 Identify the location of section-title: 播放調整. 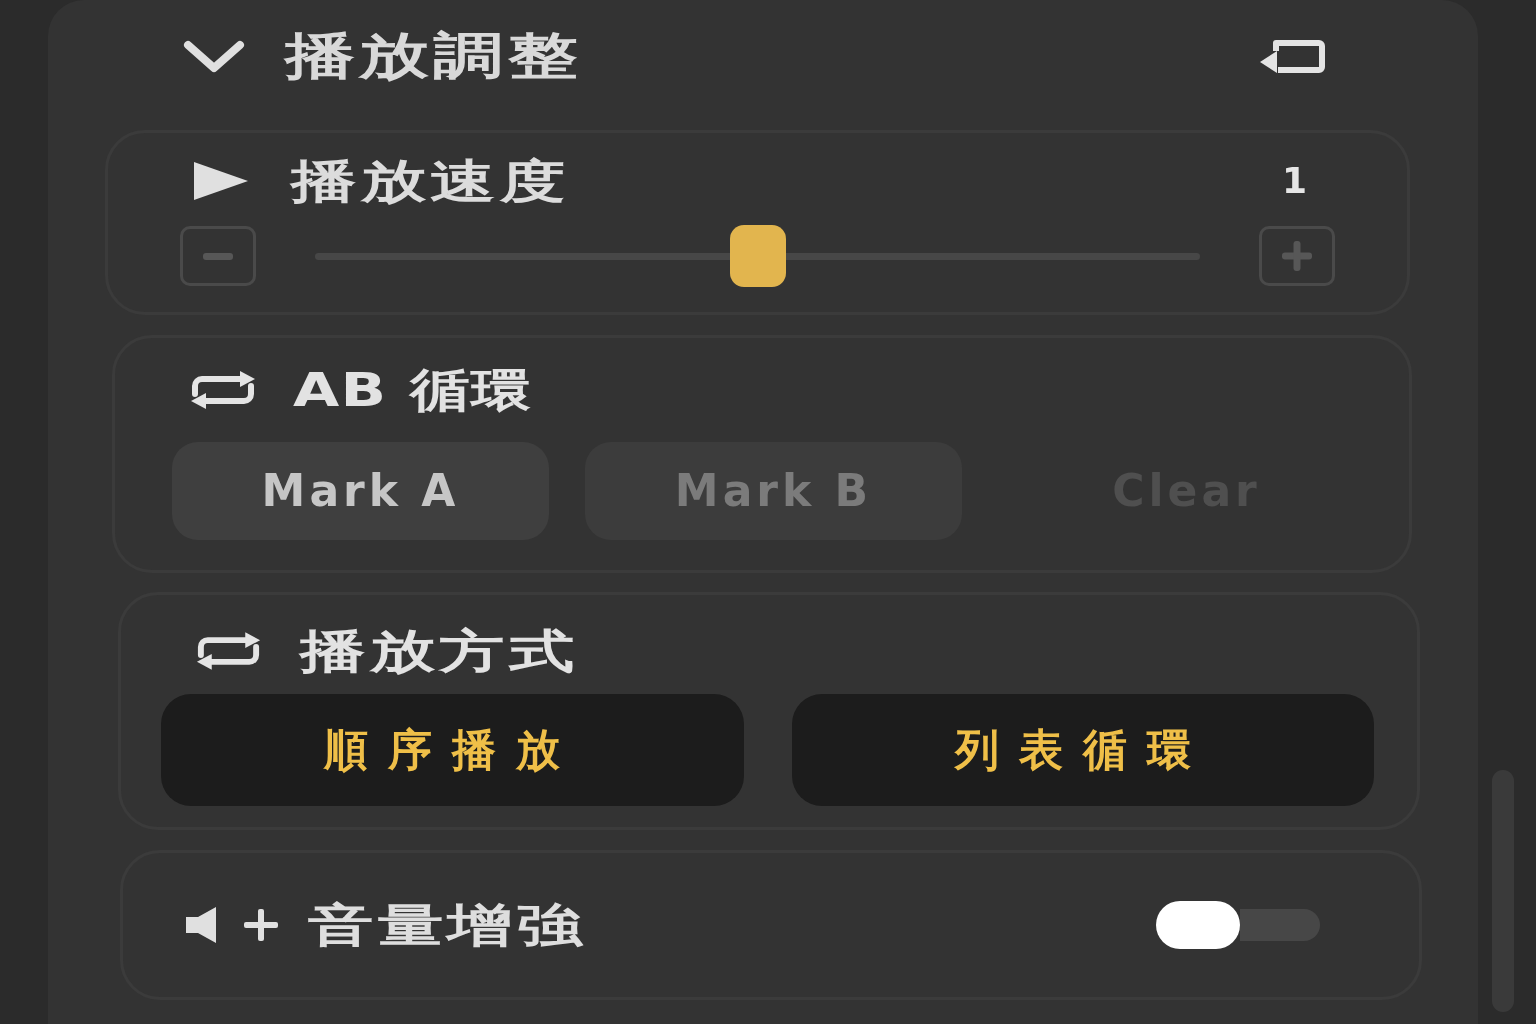
(433, 56).